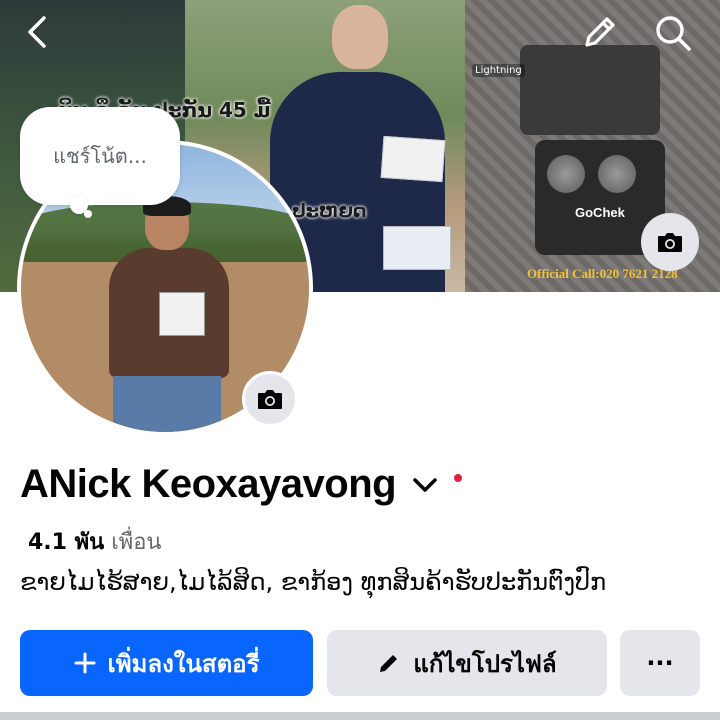 The height and width of the screenshot is (720, 720). Describe the element at coordinates (602, 273) in the screenshot. I see `cover-official-call: Official Call:020 7621 2128` at that location.